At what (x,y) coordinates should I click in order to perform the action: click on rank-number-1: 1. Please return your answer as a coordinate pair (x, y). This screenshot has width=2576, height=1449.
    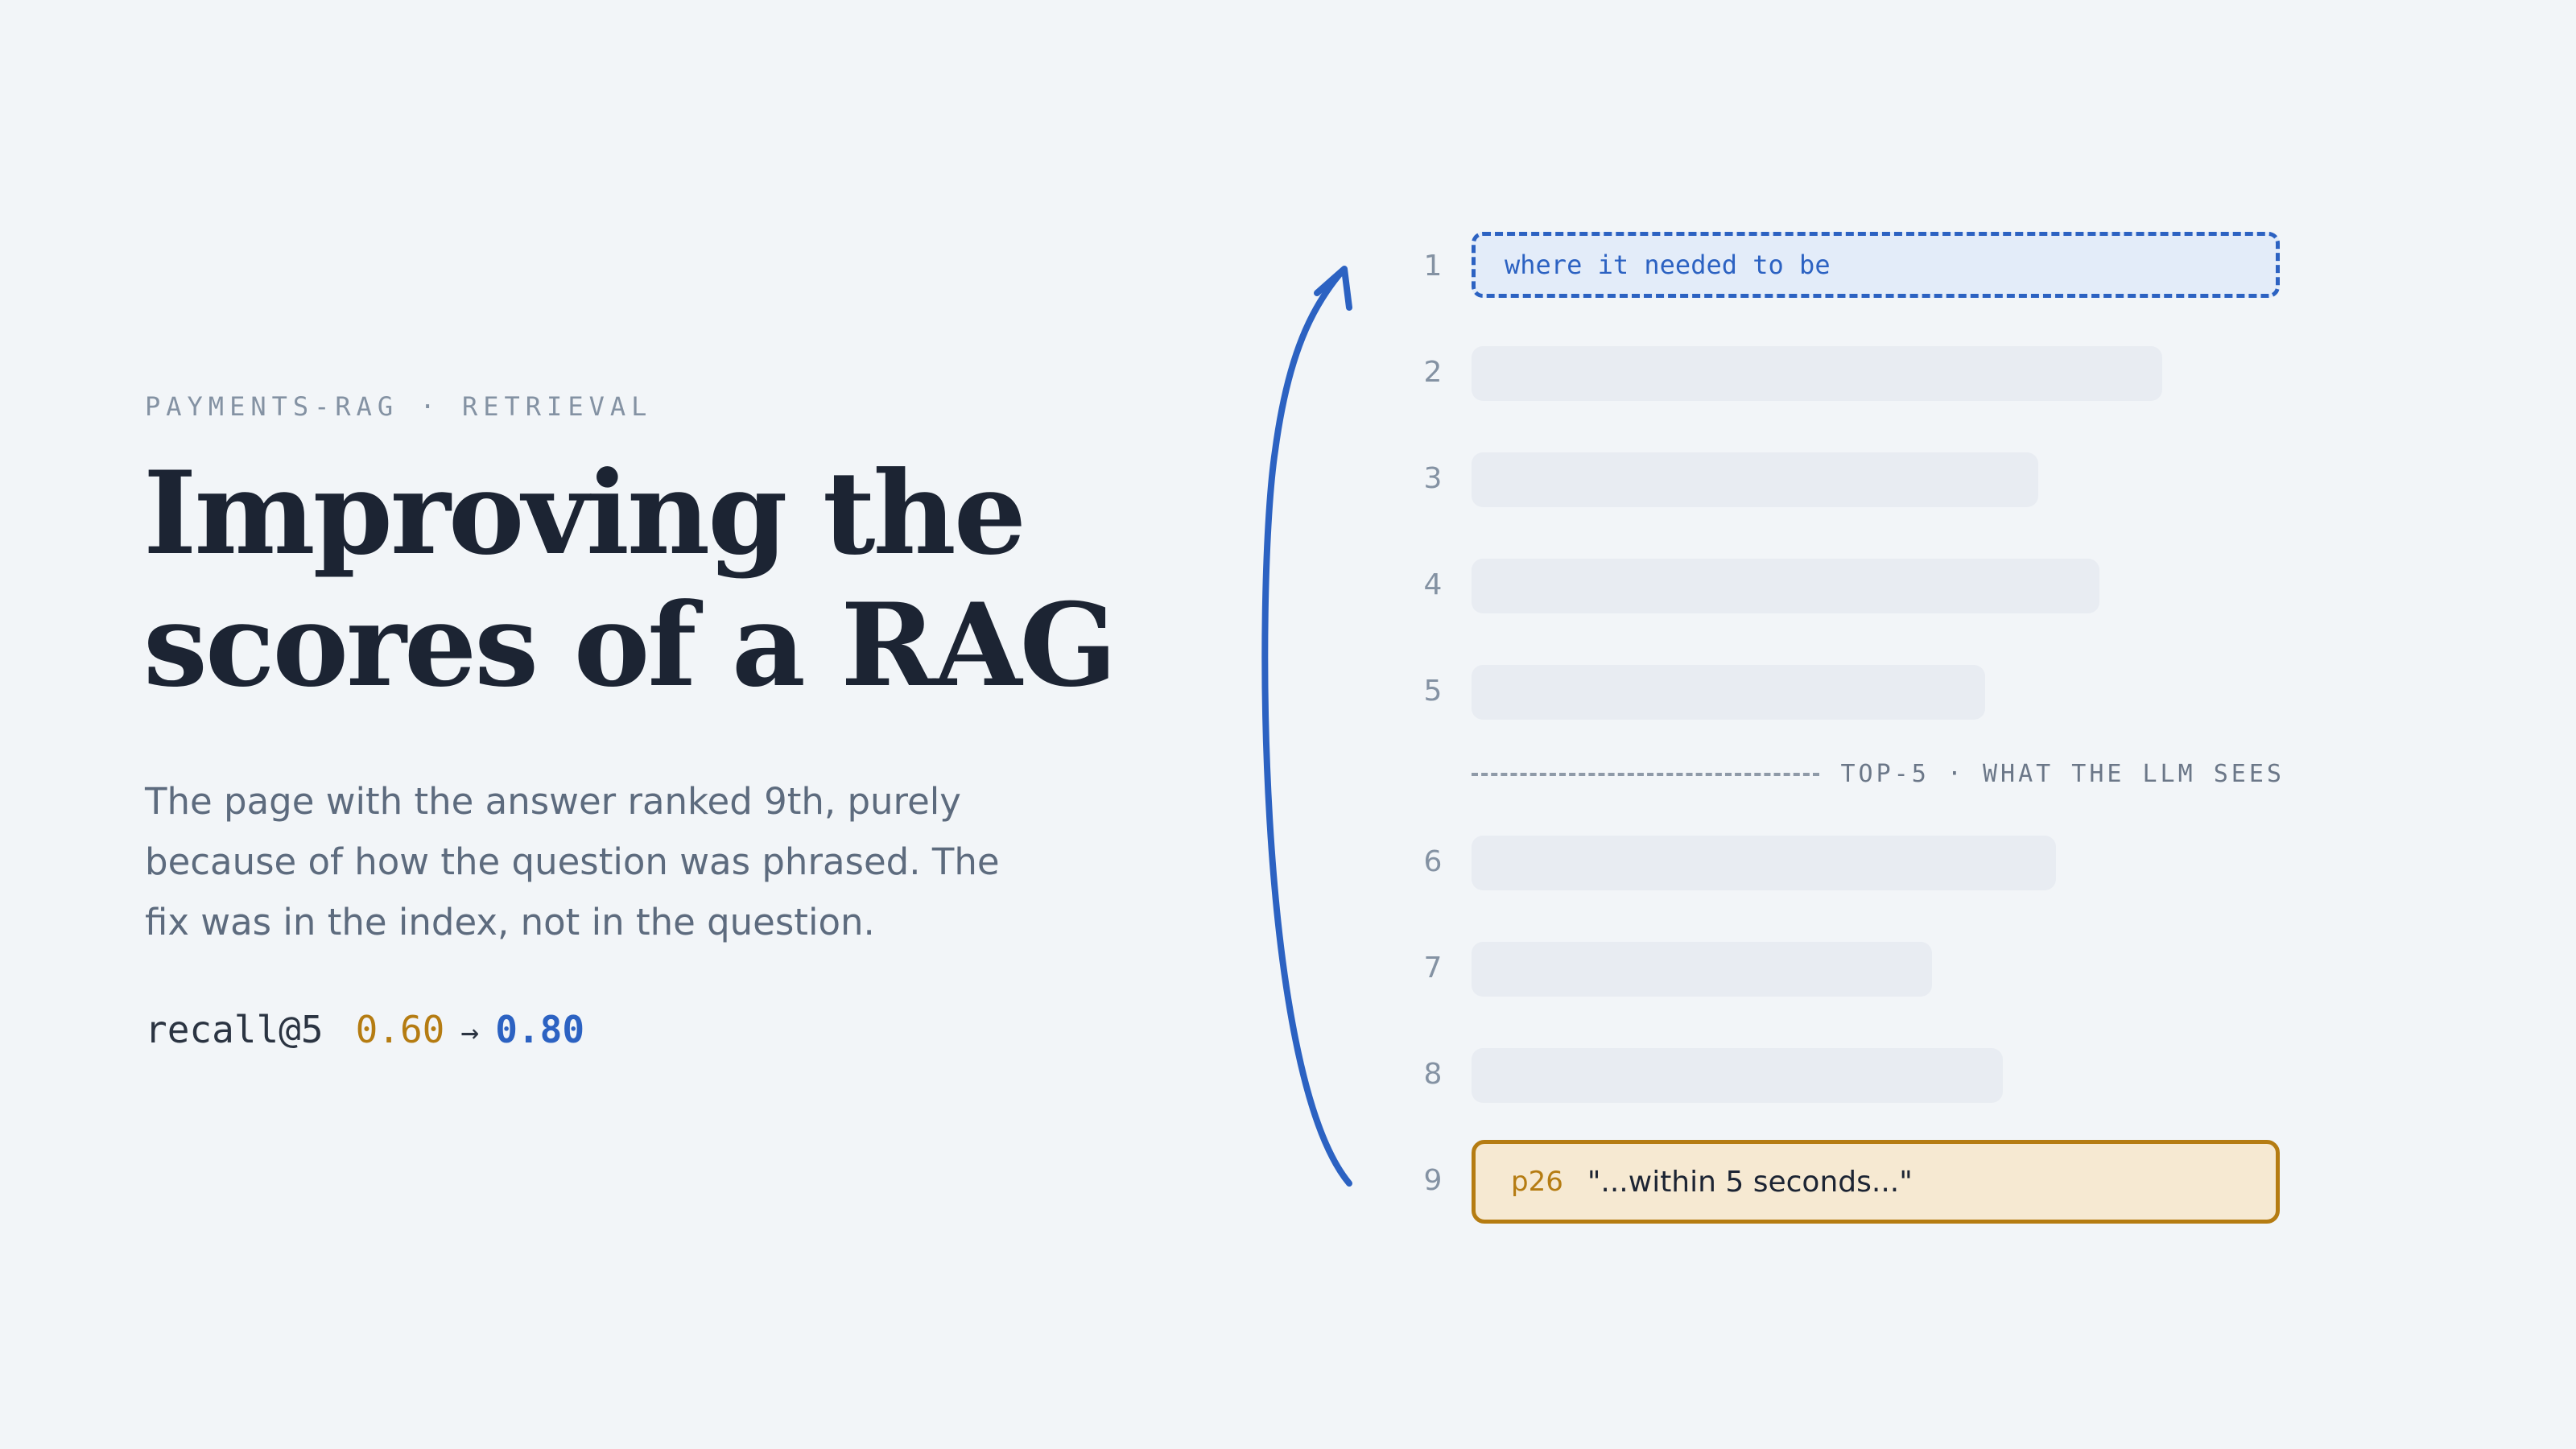
    Looking at the image, I should click on (1433, 266).